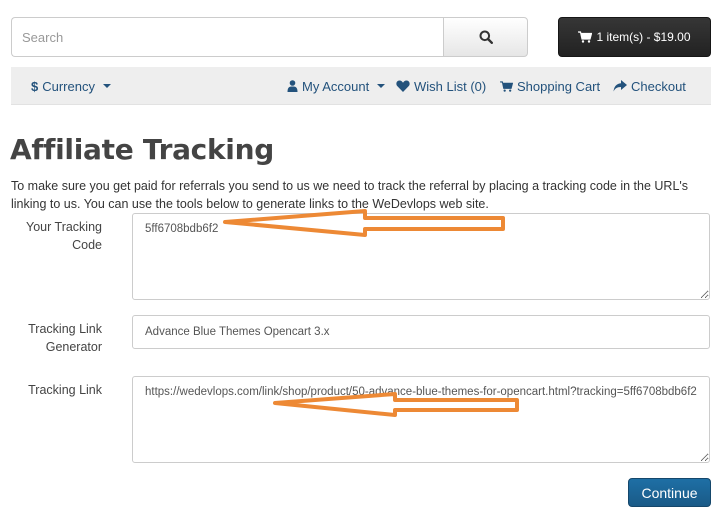 The width and height of the screenshot is (725, 518). What do you see at coordinates (421, 332) in the screenshot?
I see `link-generator-input` at bounding box center [421, 332].